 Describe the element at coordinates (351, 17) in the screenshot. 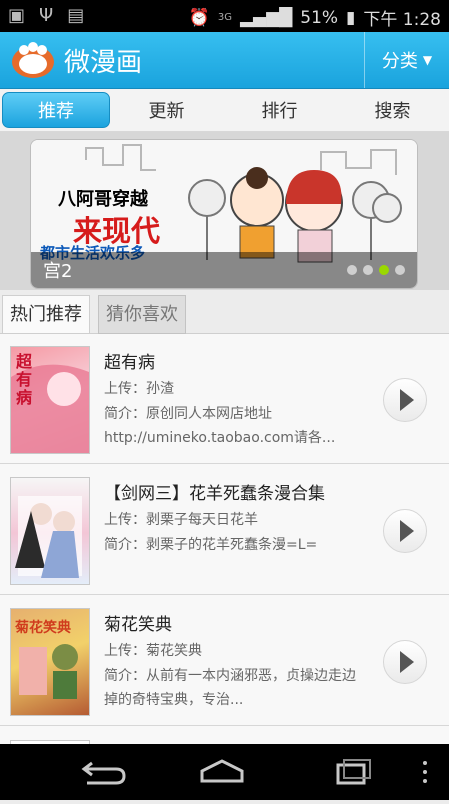

I see `battery-icon: ▮` at that location.